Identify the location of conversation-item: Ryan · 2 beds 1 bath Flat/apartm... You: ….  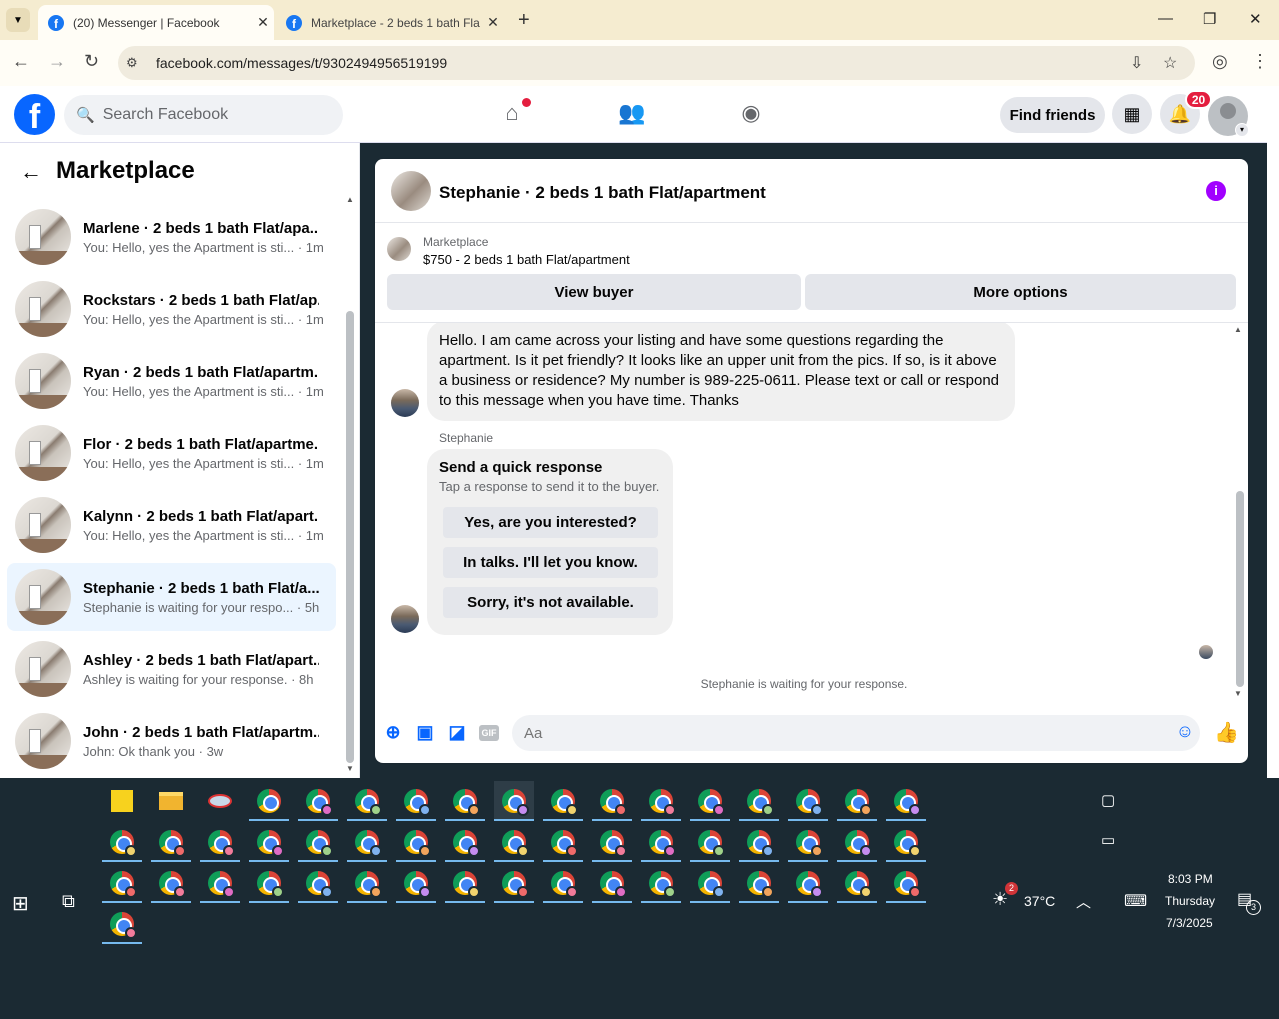
(171, 381).